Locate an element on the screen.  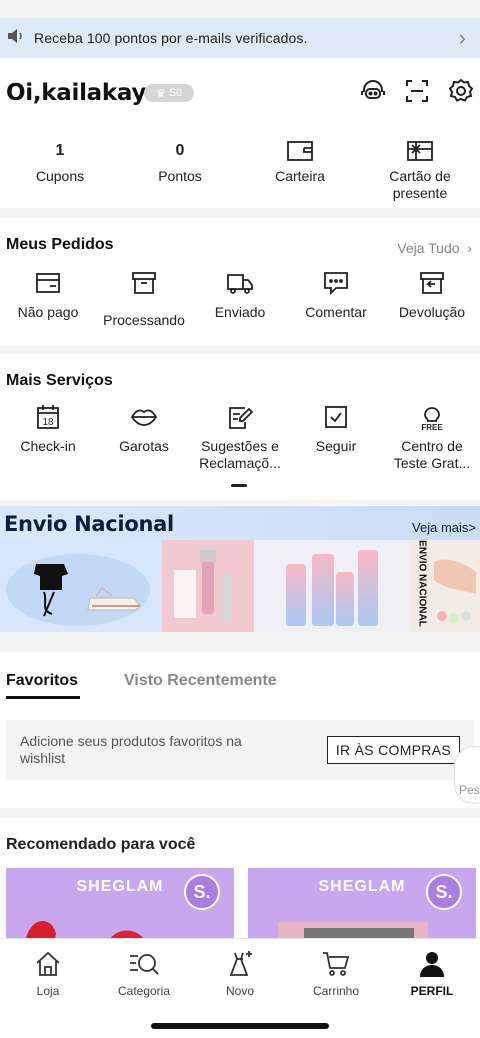
follow-icon is located at coordinates (336, 417).